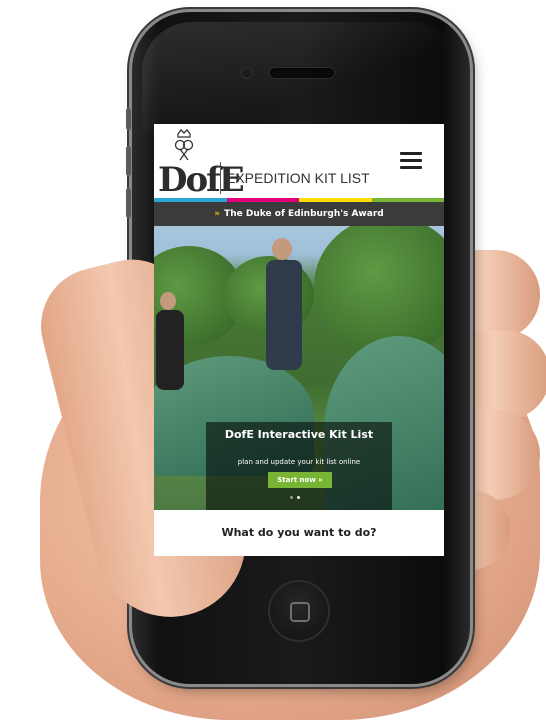 The width and height of the screenshot is (546, 720). What do you see at coordinates (291, 497) in the screenshot?
I see `carousel-dot` at bounding box center [291, 497].